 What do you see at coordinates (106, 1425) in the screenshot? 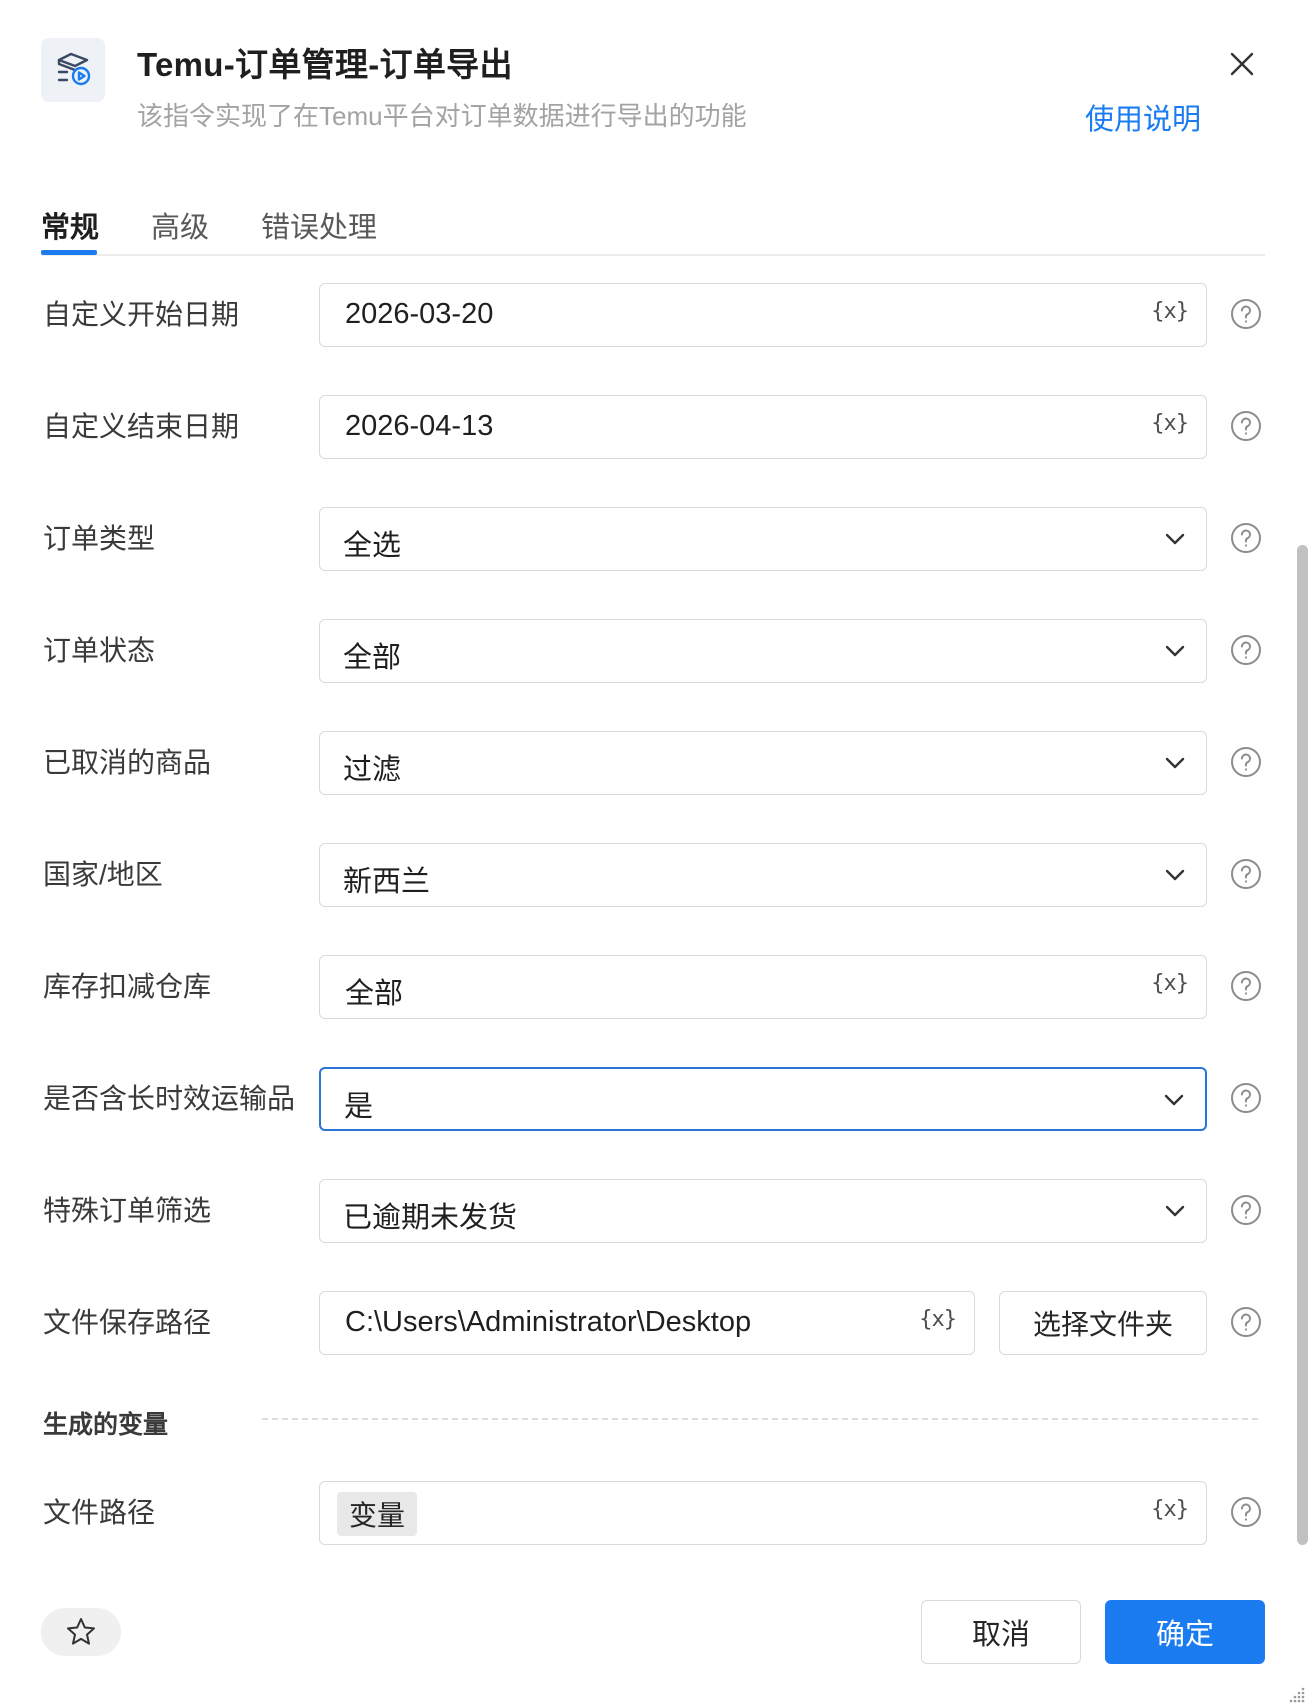
I see `generated-variables-title: 生成的变量` at bounding box center [106, 1425].